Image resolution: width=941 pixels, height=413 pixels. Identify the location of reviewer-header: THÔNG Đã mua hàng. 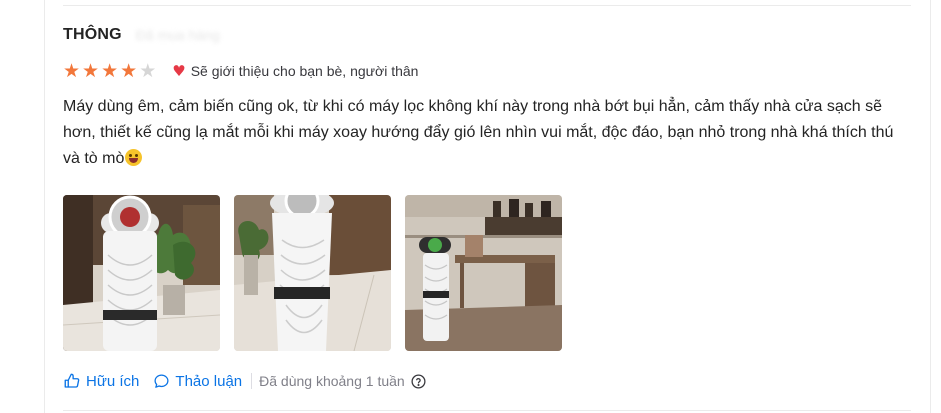
(141, 35).